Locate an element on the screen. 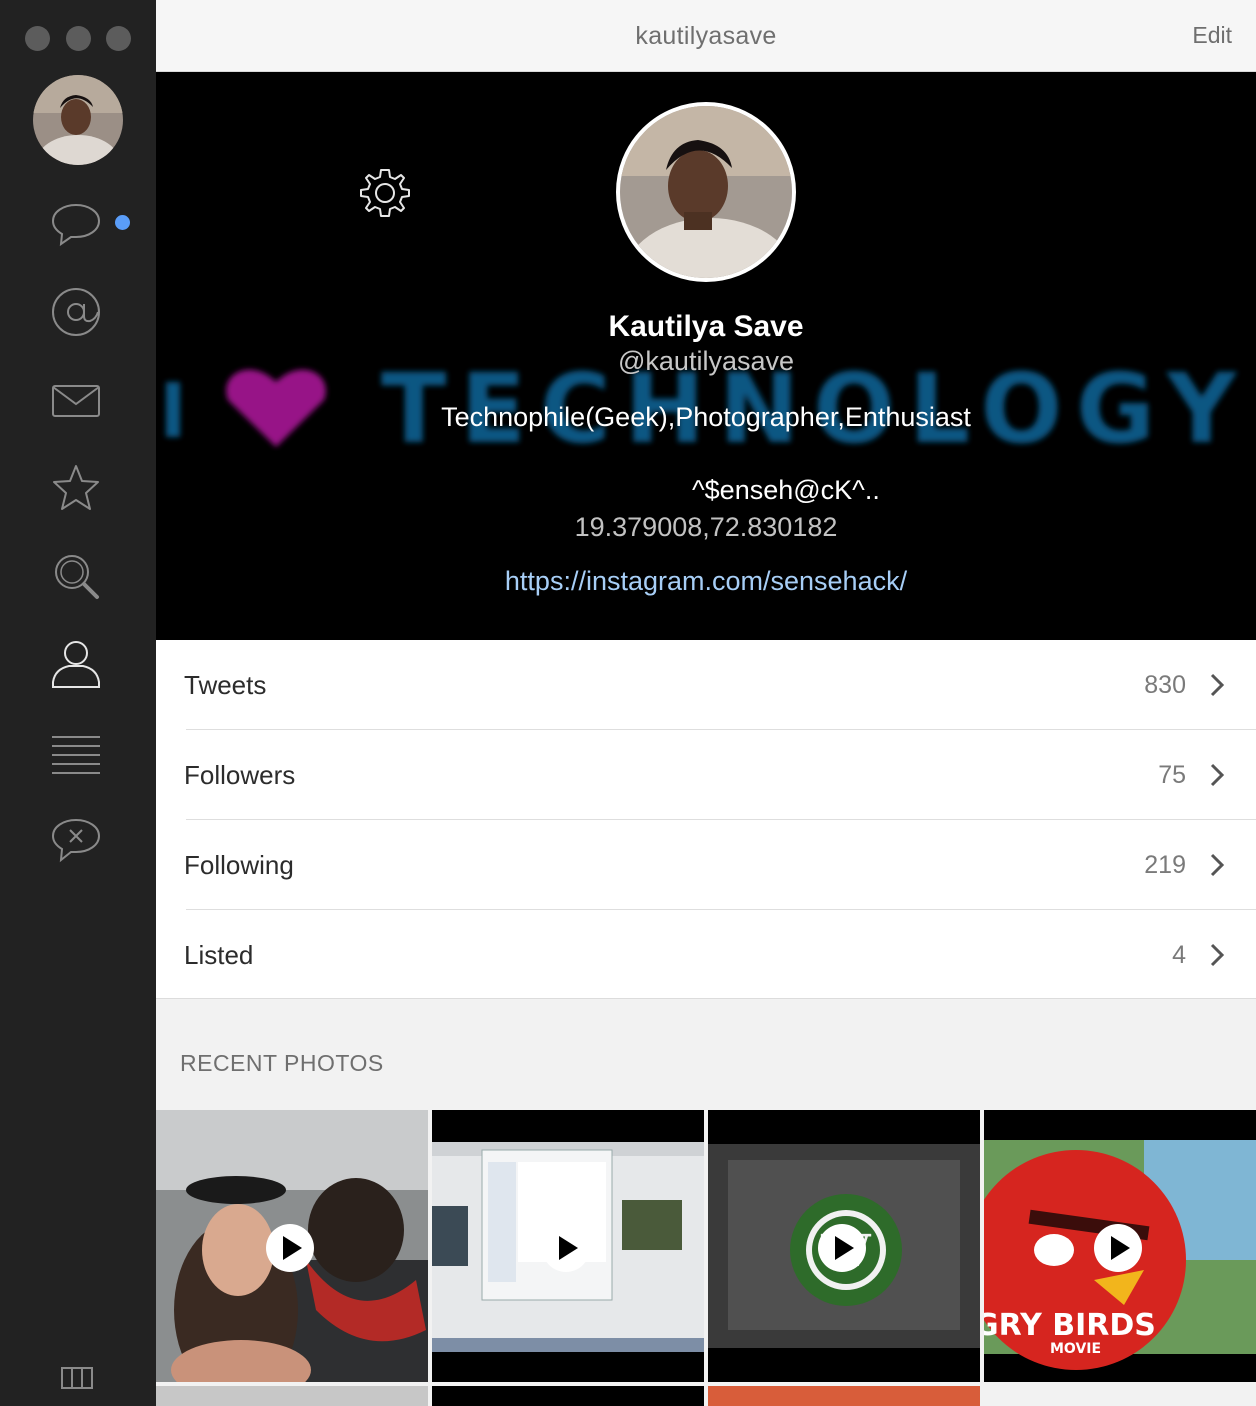  person-icon is located at coordinates (76, 664).